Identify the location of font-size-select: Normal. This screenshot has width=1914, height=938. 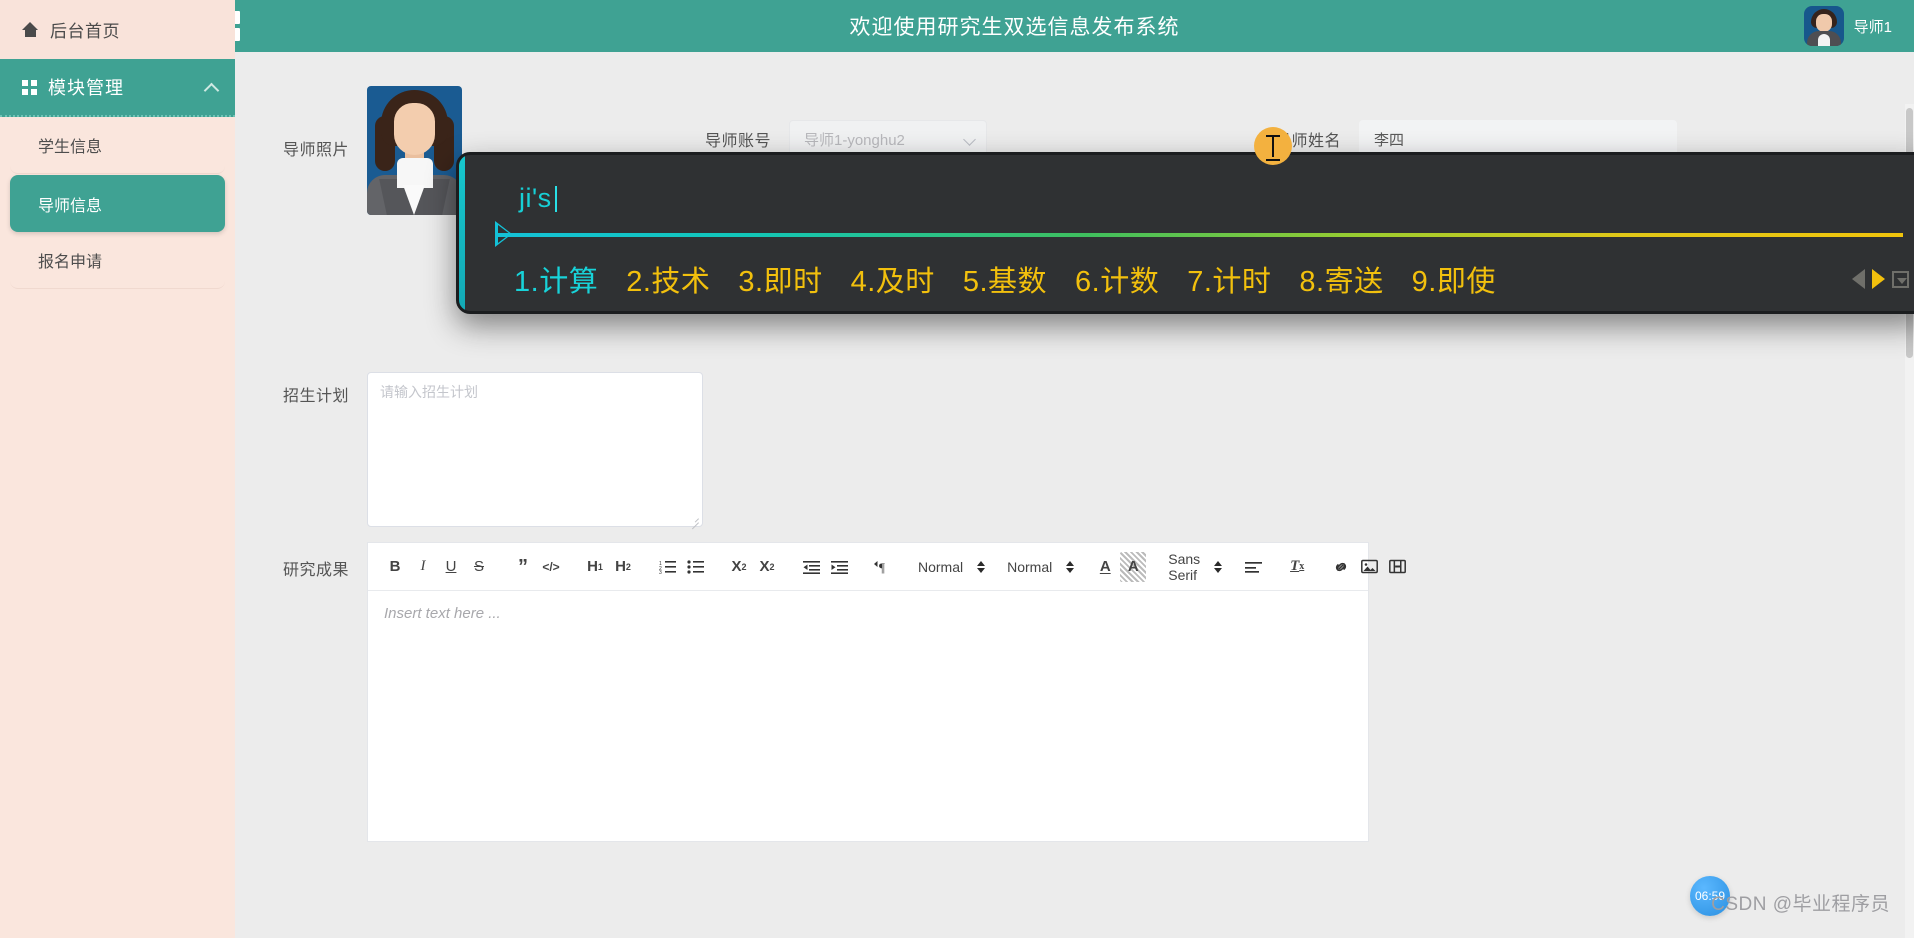
(1040, 567).